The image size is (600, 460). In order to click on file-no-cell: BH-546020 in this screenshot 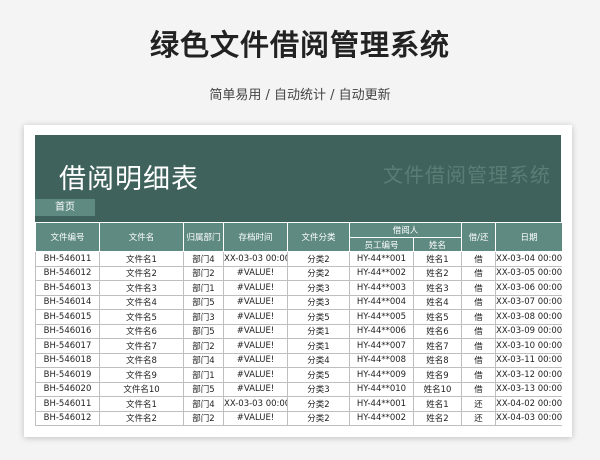, I will do `click(67, 389)`.